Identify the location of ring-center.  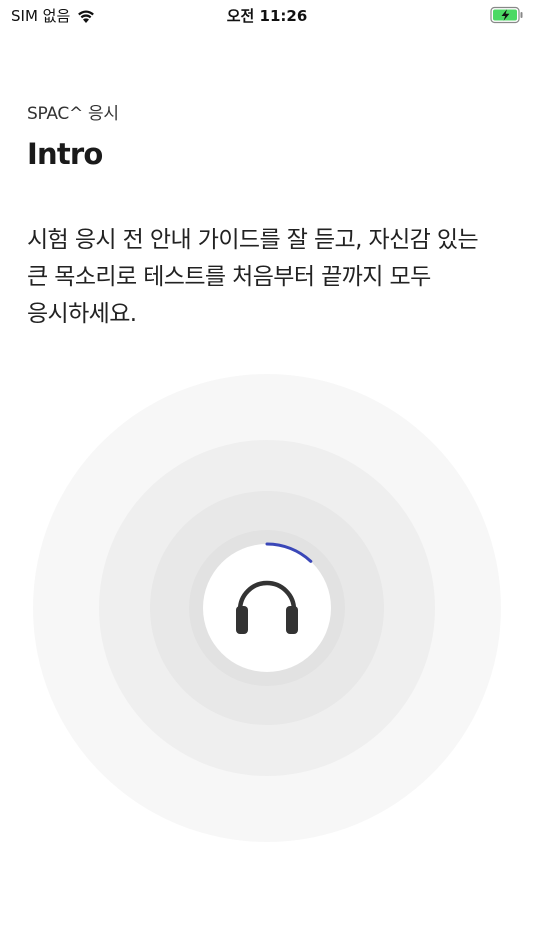
(267, 608).